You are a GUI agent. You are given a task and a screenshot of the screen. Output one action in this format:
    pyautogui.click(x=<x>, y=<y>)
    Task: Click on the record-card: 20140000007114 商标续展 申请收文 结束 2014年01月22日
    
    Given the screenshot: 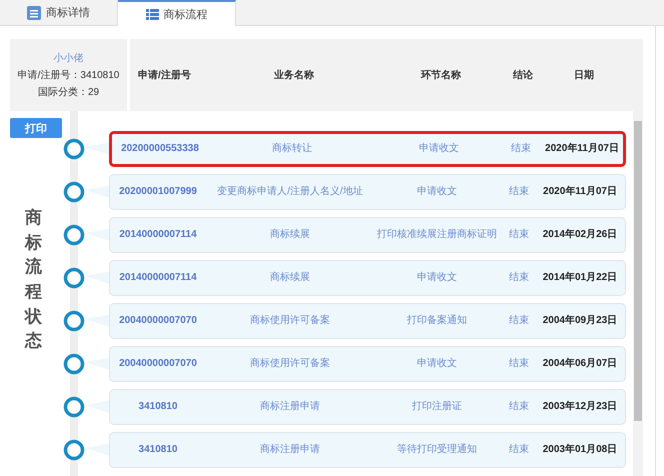 What is the action you would take?
    pyautogui.click(x=367, y=278)
    